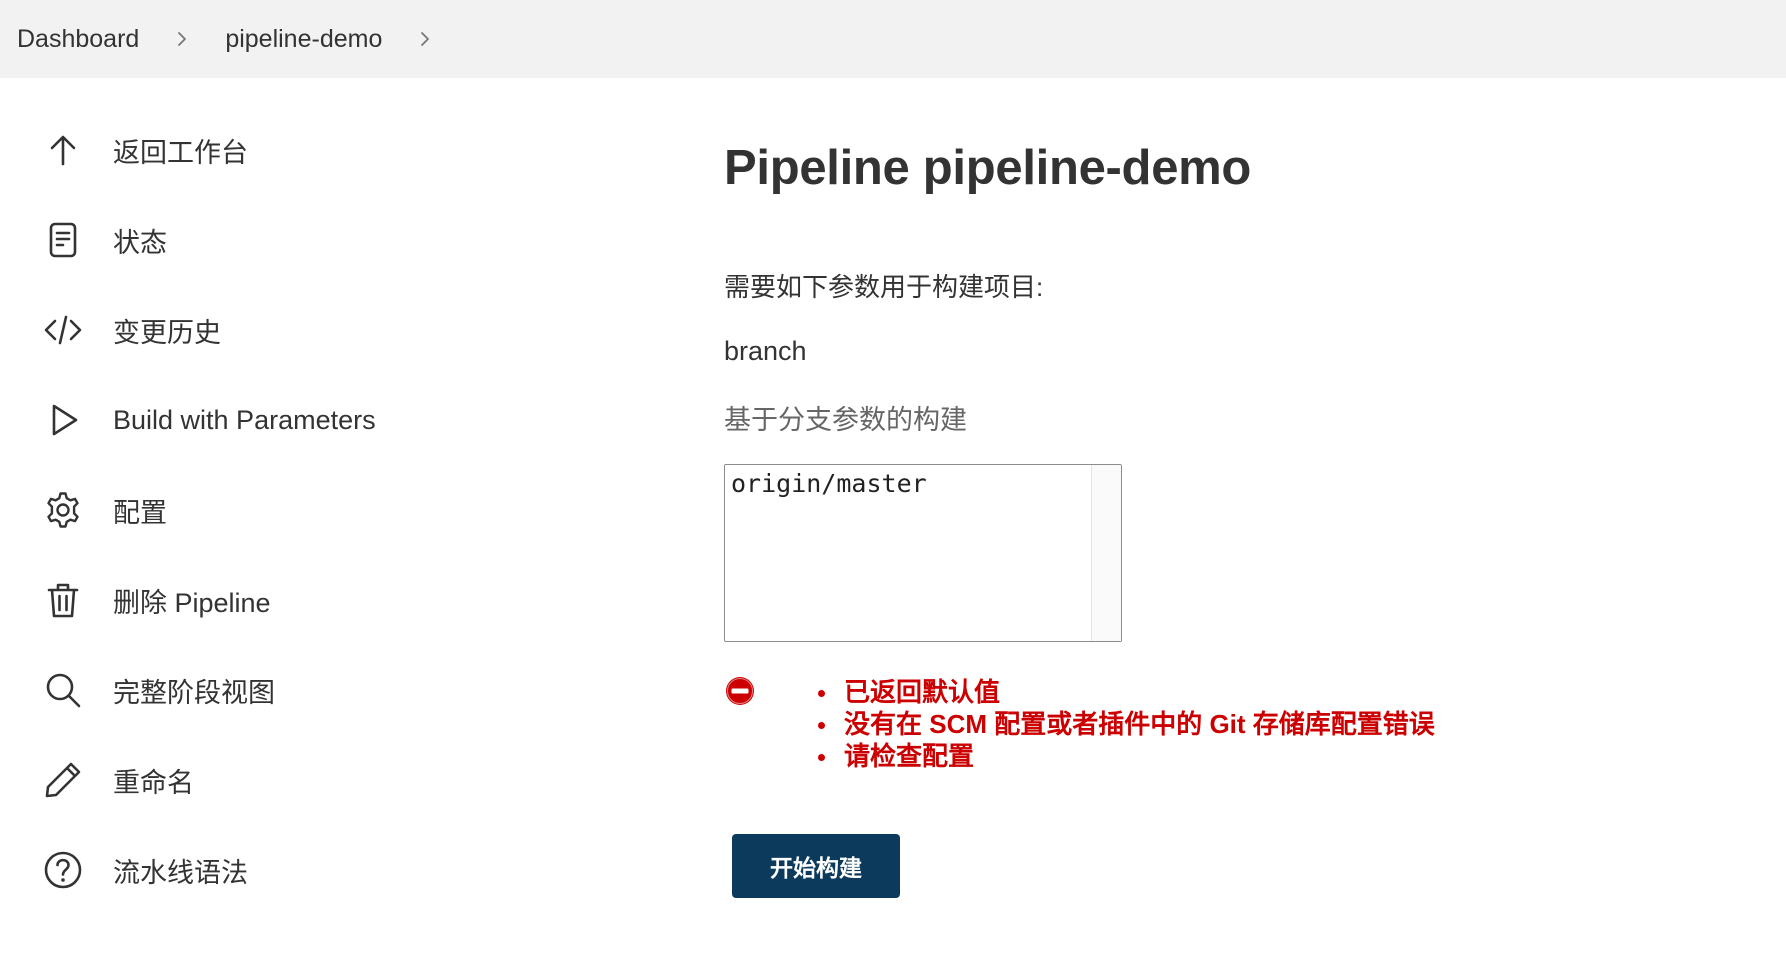 The image size is (1786, 966). Describe the element at coordinates (303, 39) in the screenshot. I see `breadcrumb-pipeline-demo: pipeline-demo` at that location.